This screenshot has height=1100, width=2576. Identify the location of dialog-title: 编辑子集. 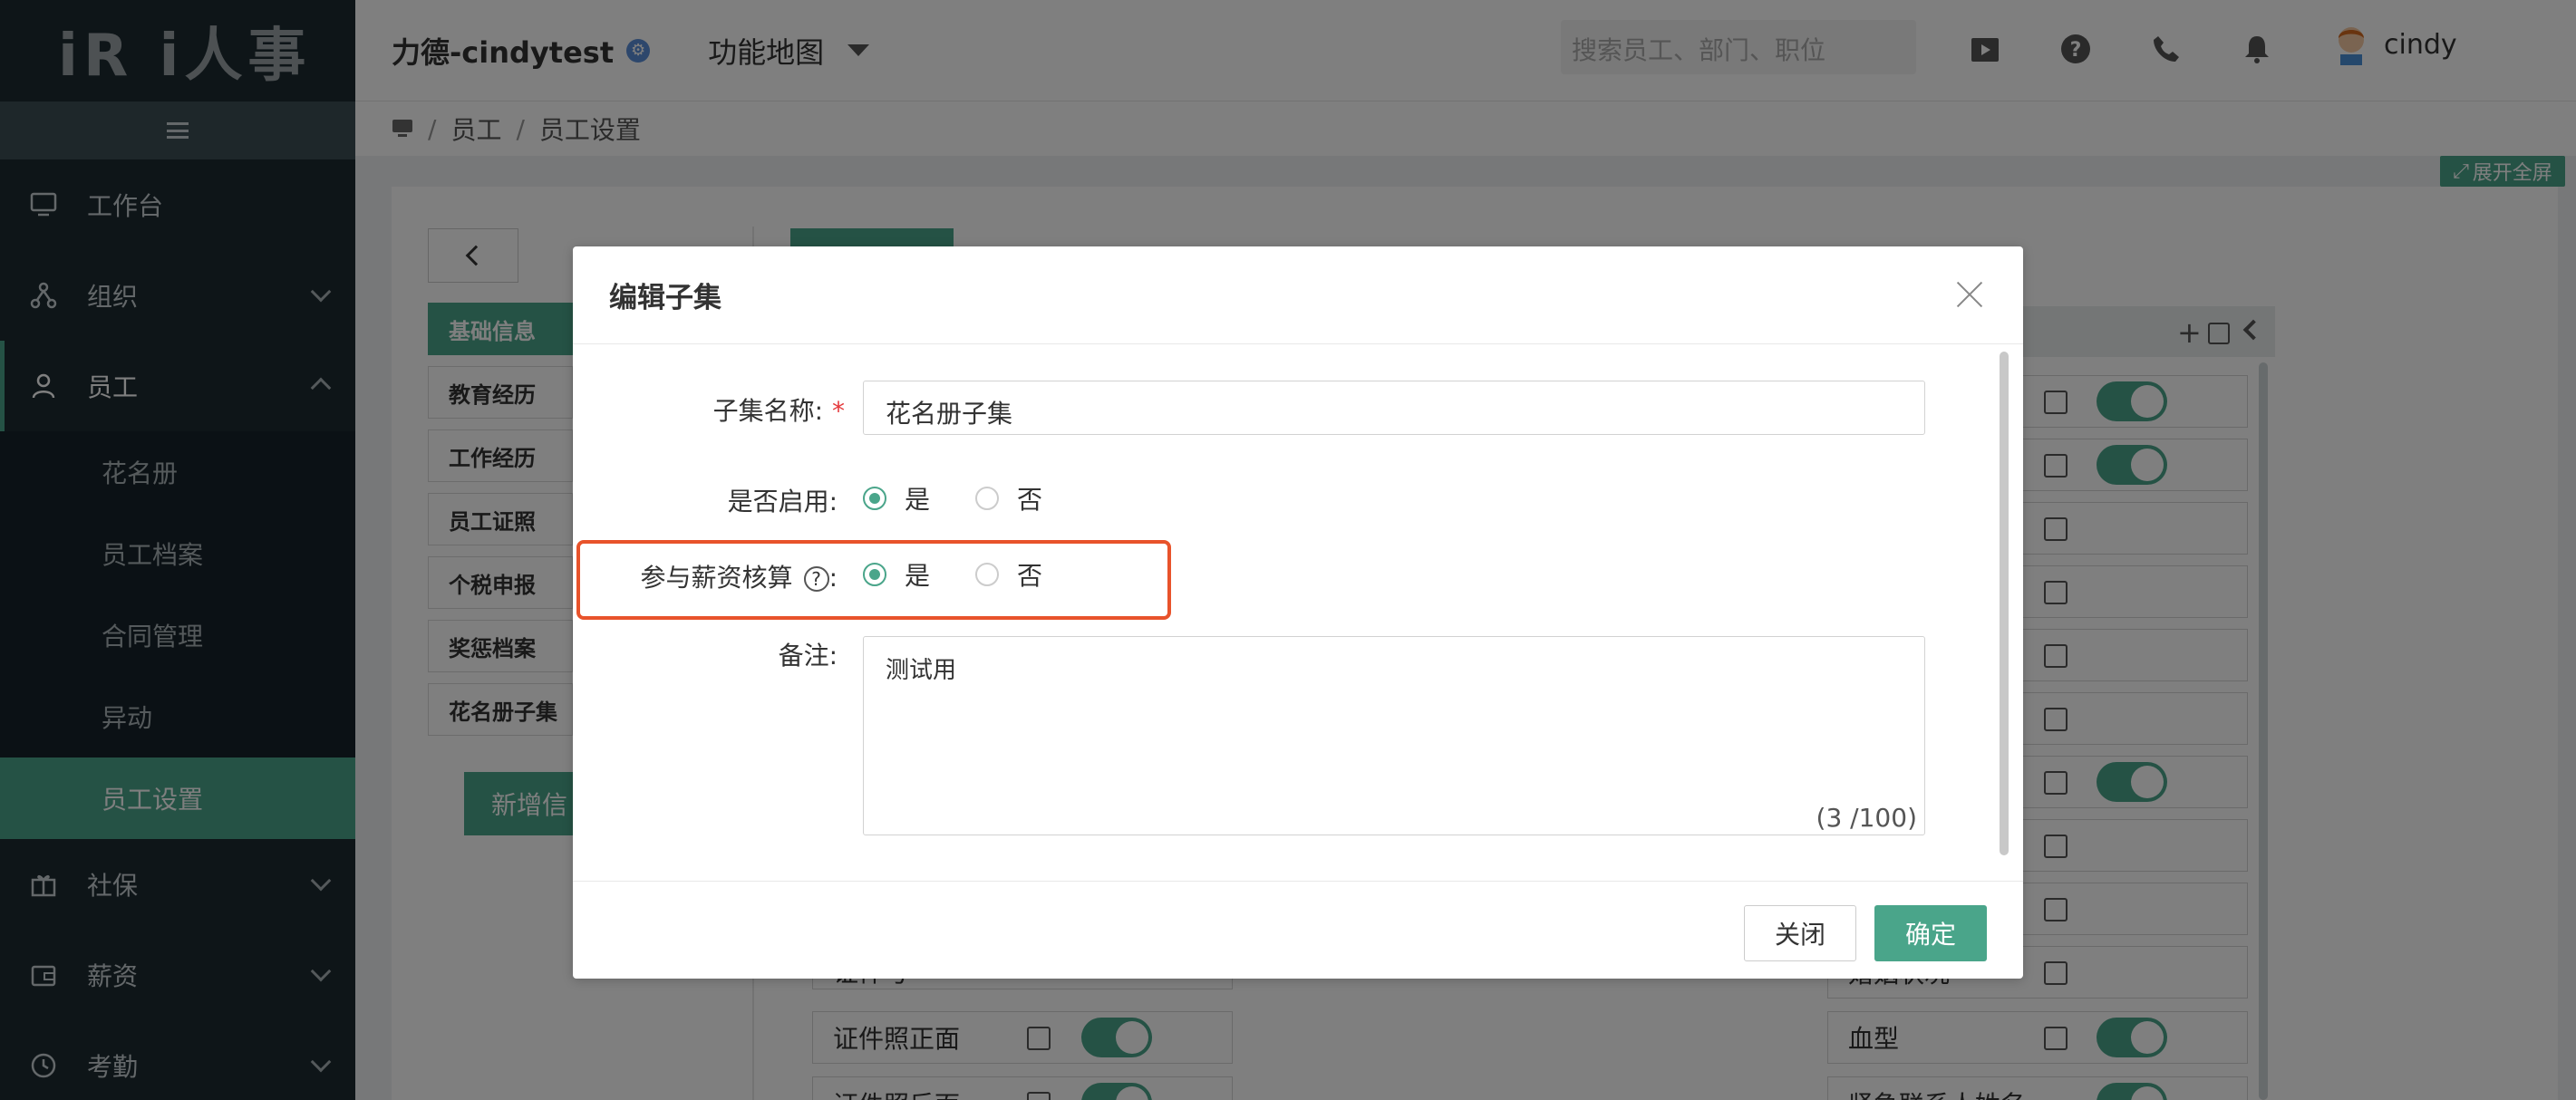
(665, 298).